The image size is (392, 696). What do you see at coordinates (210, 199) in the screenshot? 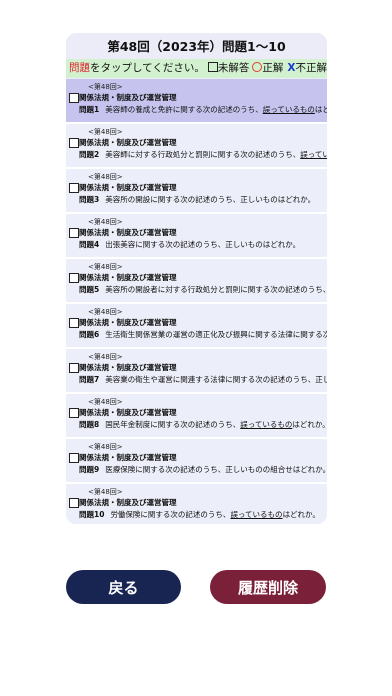
I see `question-text-part: 美容所の開設に関する次の記述のうち、正しいものはどれか。` at bounding box center [210, 199].